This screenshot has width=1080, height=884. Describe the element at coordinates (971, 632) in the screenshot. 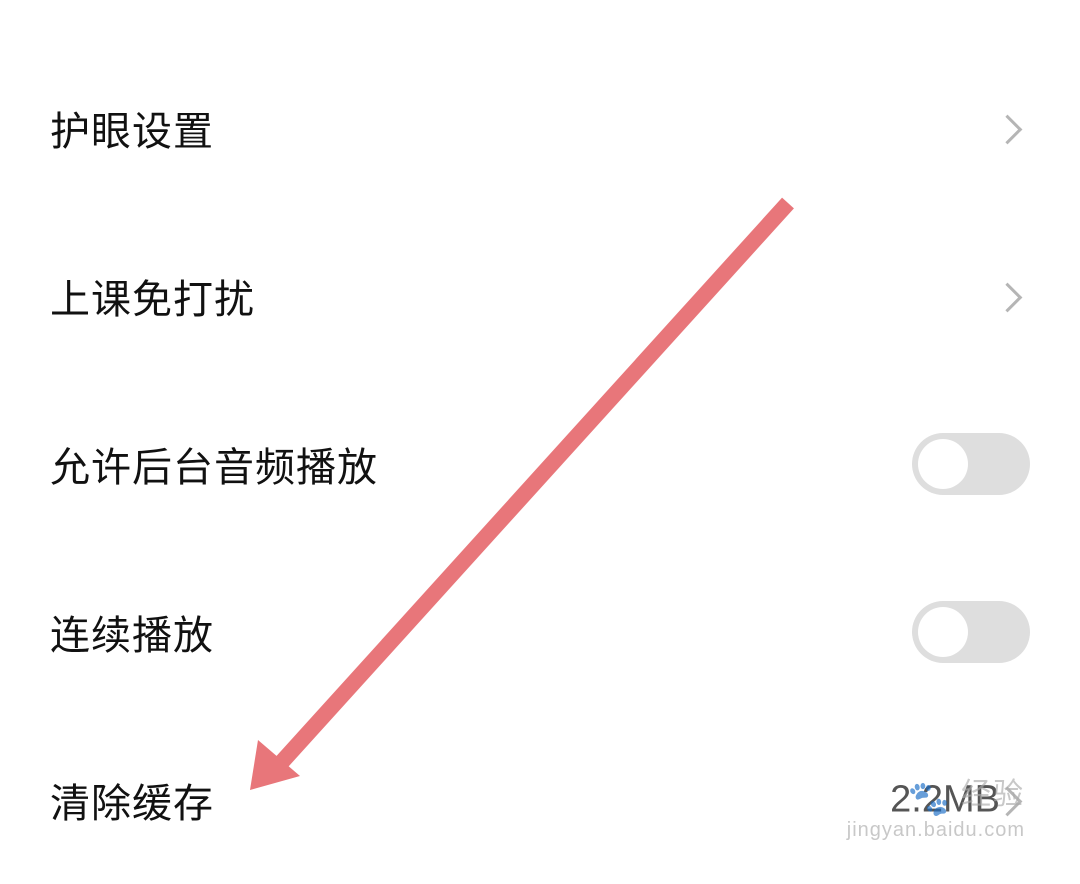

I see `continuous-play-toggle` at that location.